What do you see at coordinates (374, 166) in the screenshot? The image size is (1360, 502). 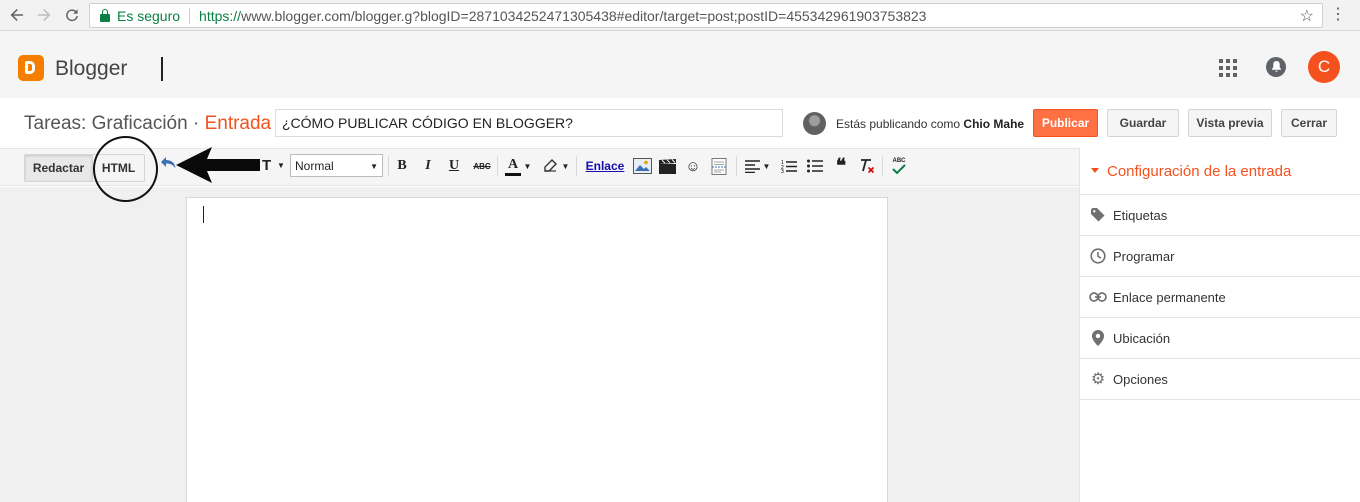 I see `chevron-down-icon: ▼` at bounding box center [374, 166].